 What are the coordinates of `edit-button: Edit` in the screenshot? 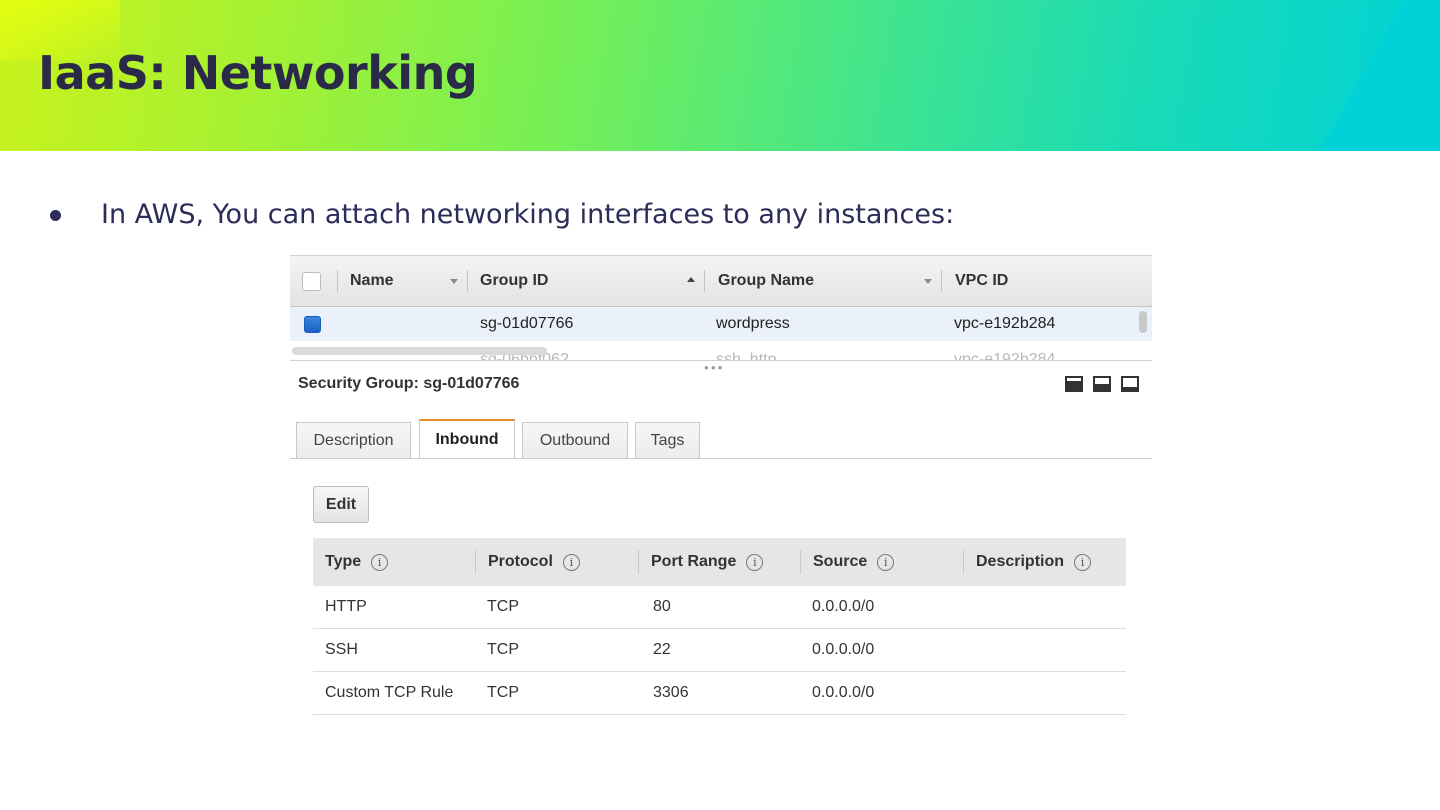 It's located at (341, 504).